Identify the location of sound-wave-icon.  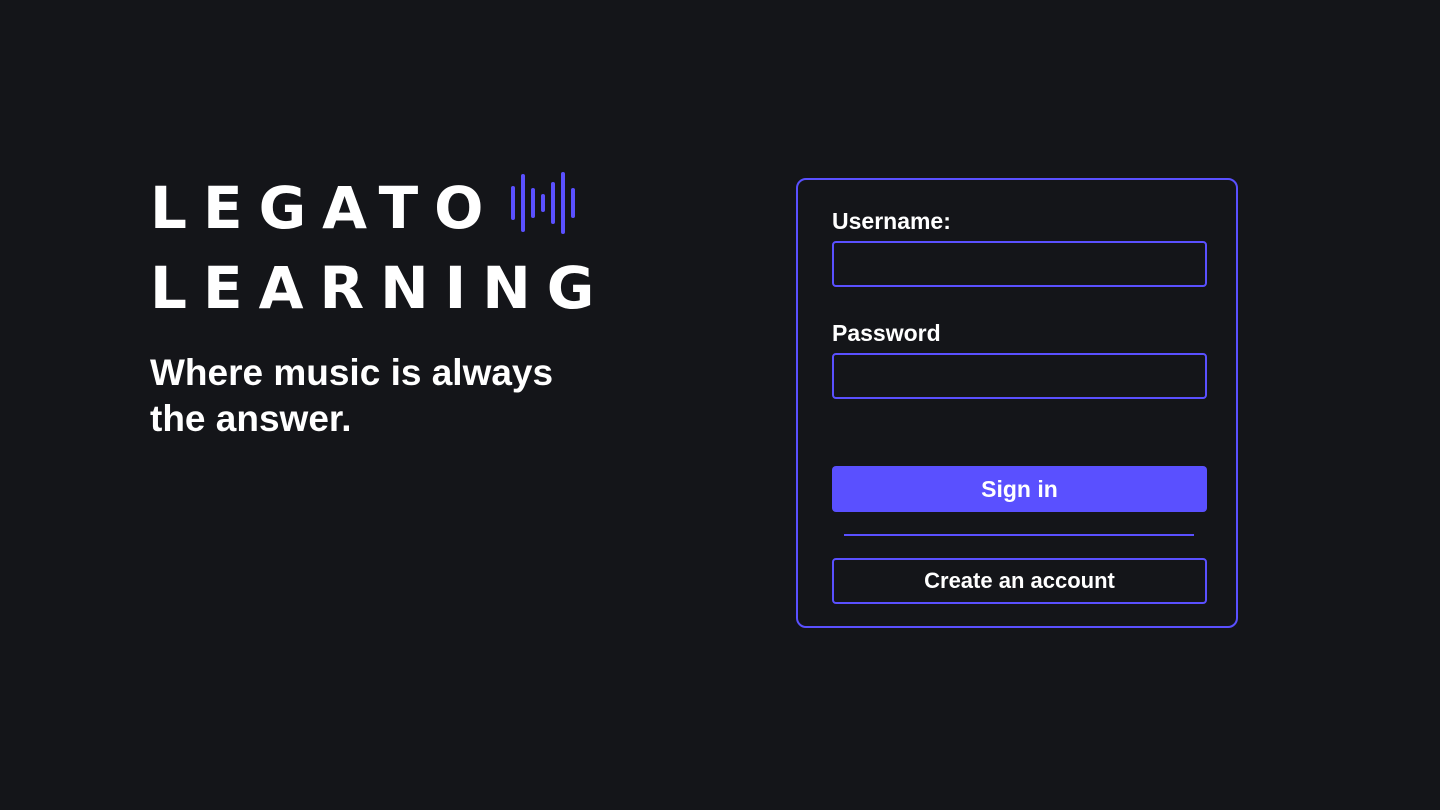
(547, 208).